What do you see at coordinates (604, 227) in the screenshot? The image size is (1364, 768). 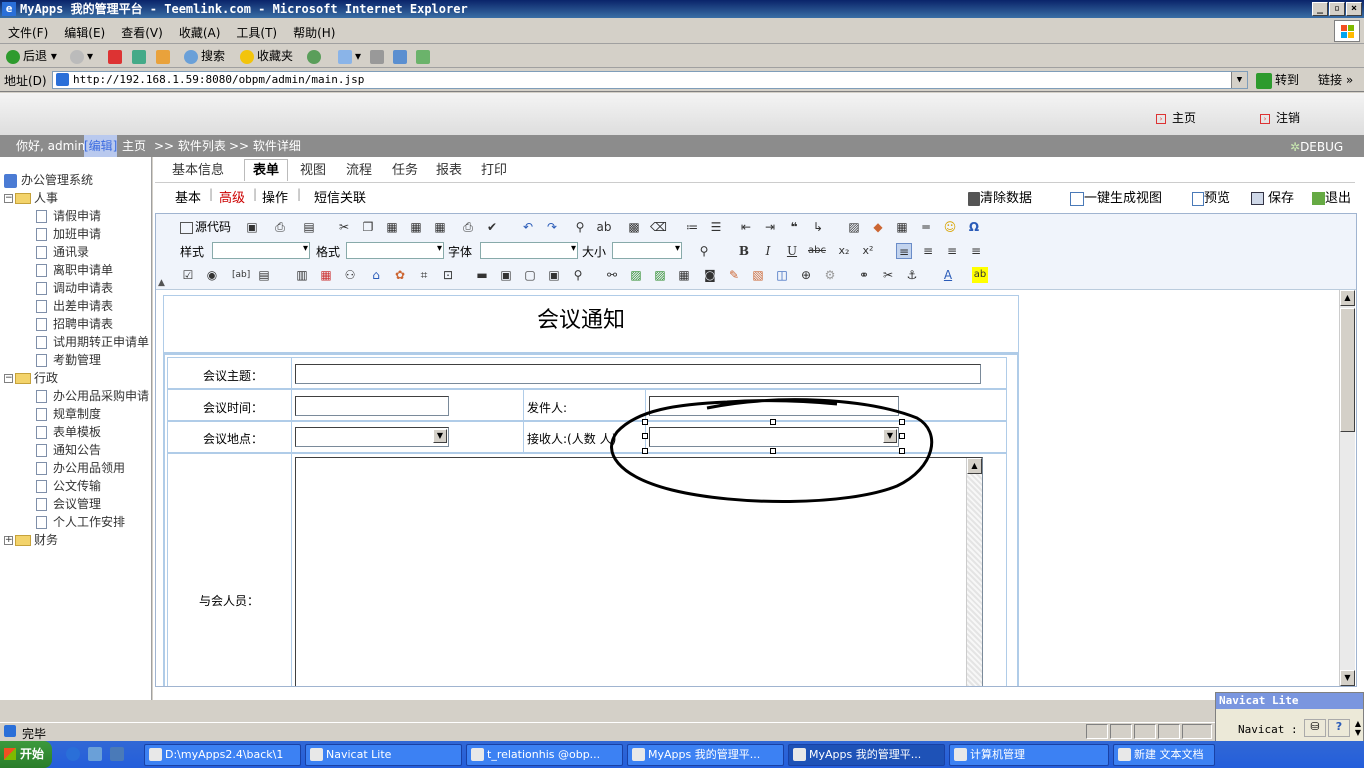 I see `replace-icon: ab` at bounding box center [604, 227].